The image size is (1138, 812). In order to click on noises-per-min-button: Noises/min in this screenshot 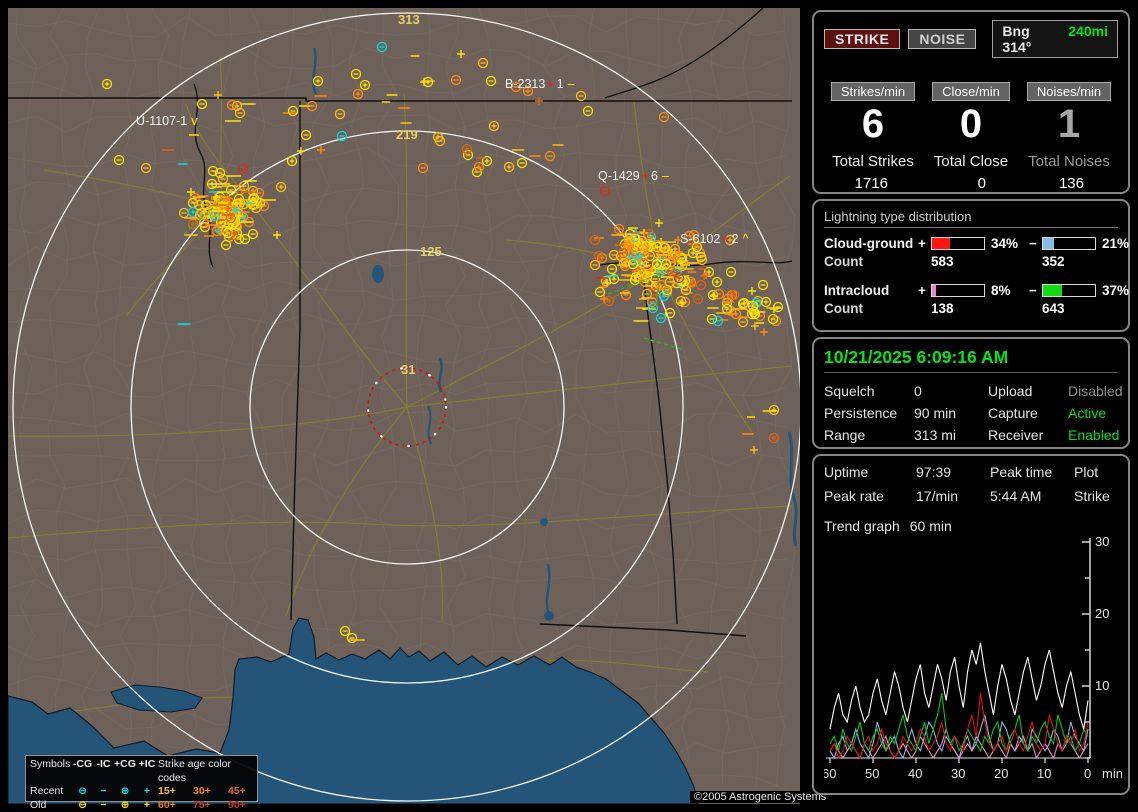, I will do `click(1069, 91)`.